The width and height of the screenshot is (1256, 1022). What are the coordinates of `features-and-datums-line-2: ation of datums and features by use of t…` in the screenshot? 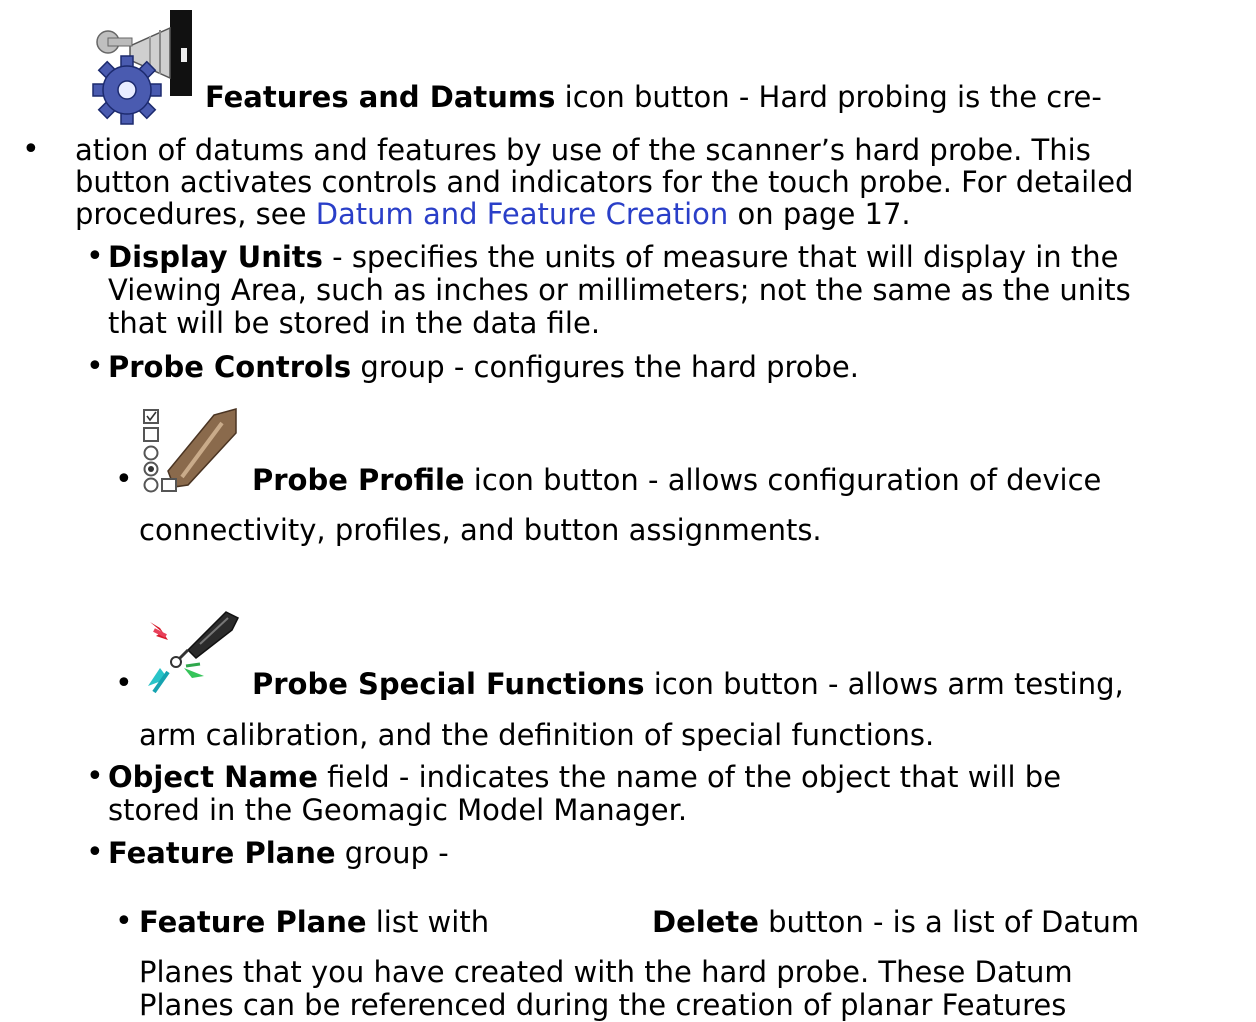 It's located at (583, 150).